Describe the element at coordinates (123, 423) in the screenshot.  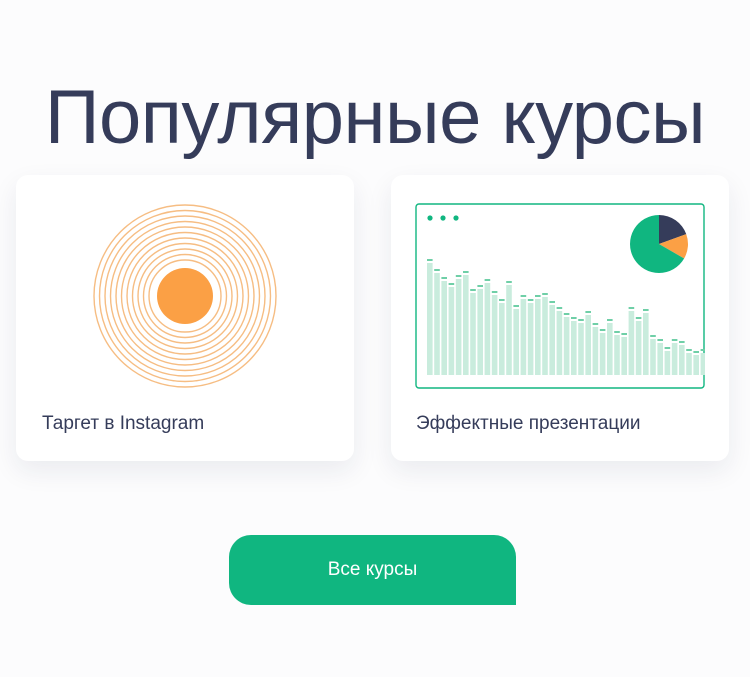
I see `course-title: Таргет в Instagram` at that location.